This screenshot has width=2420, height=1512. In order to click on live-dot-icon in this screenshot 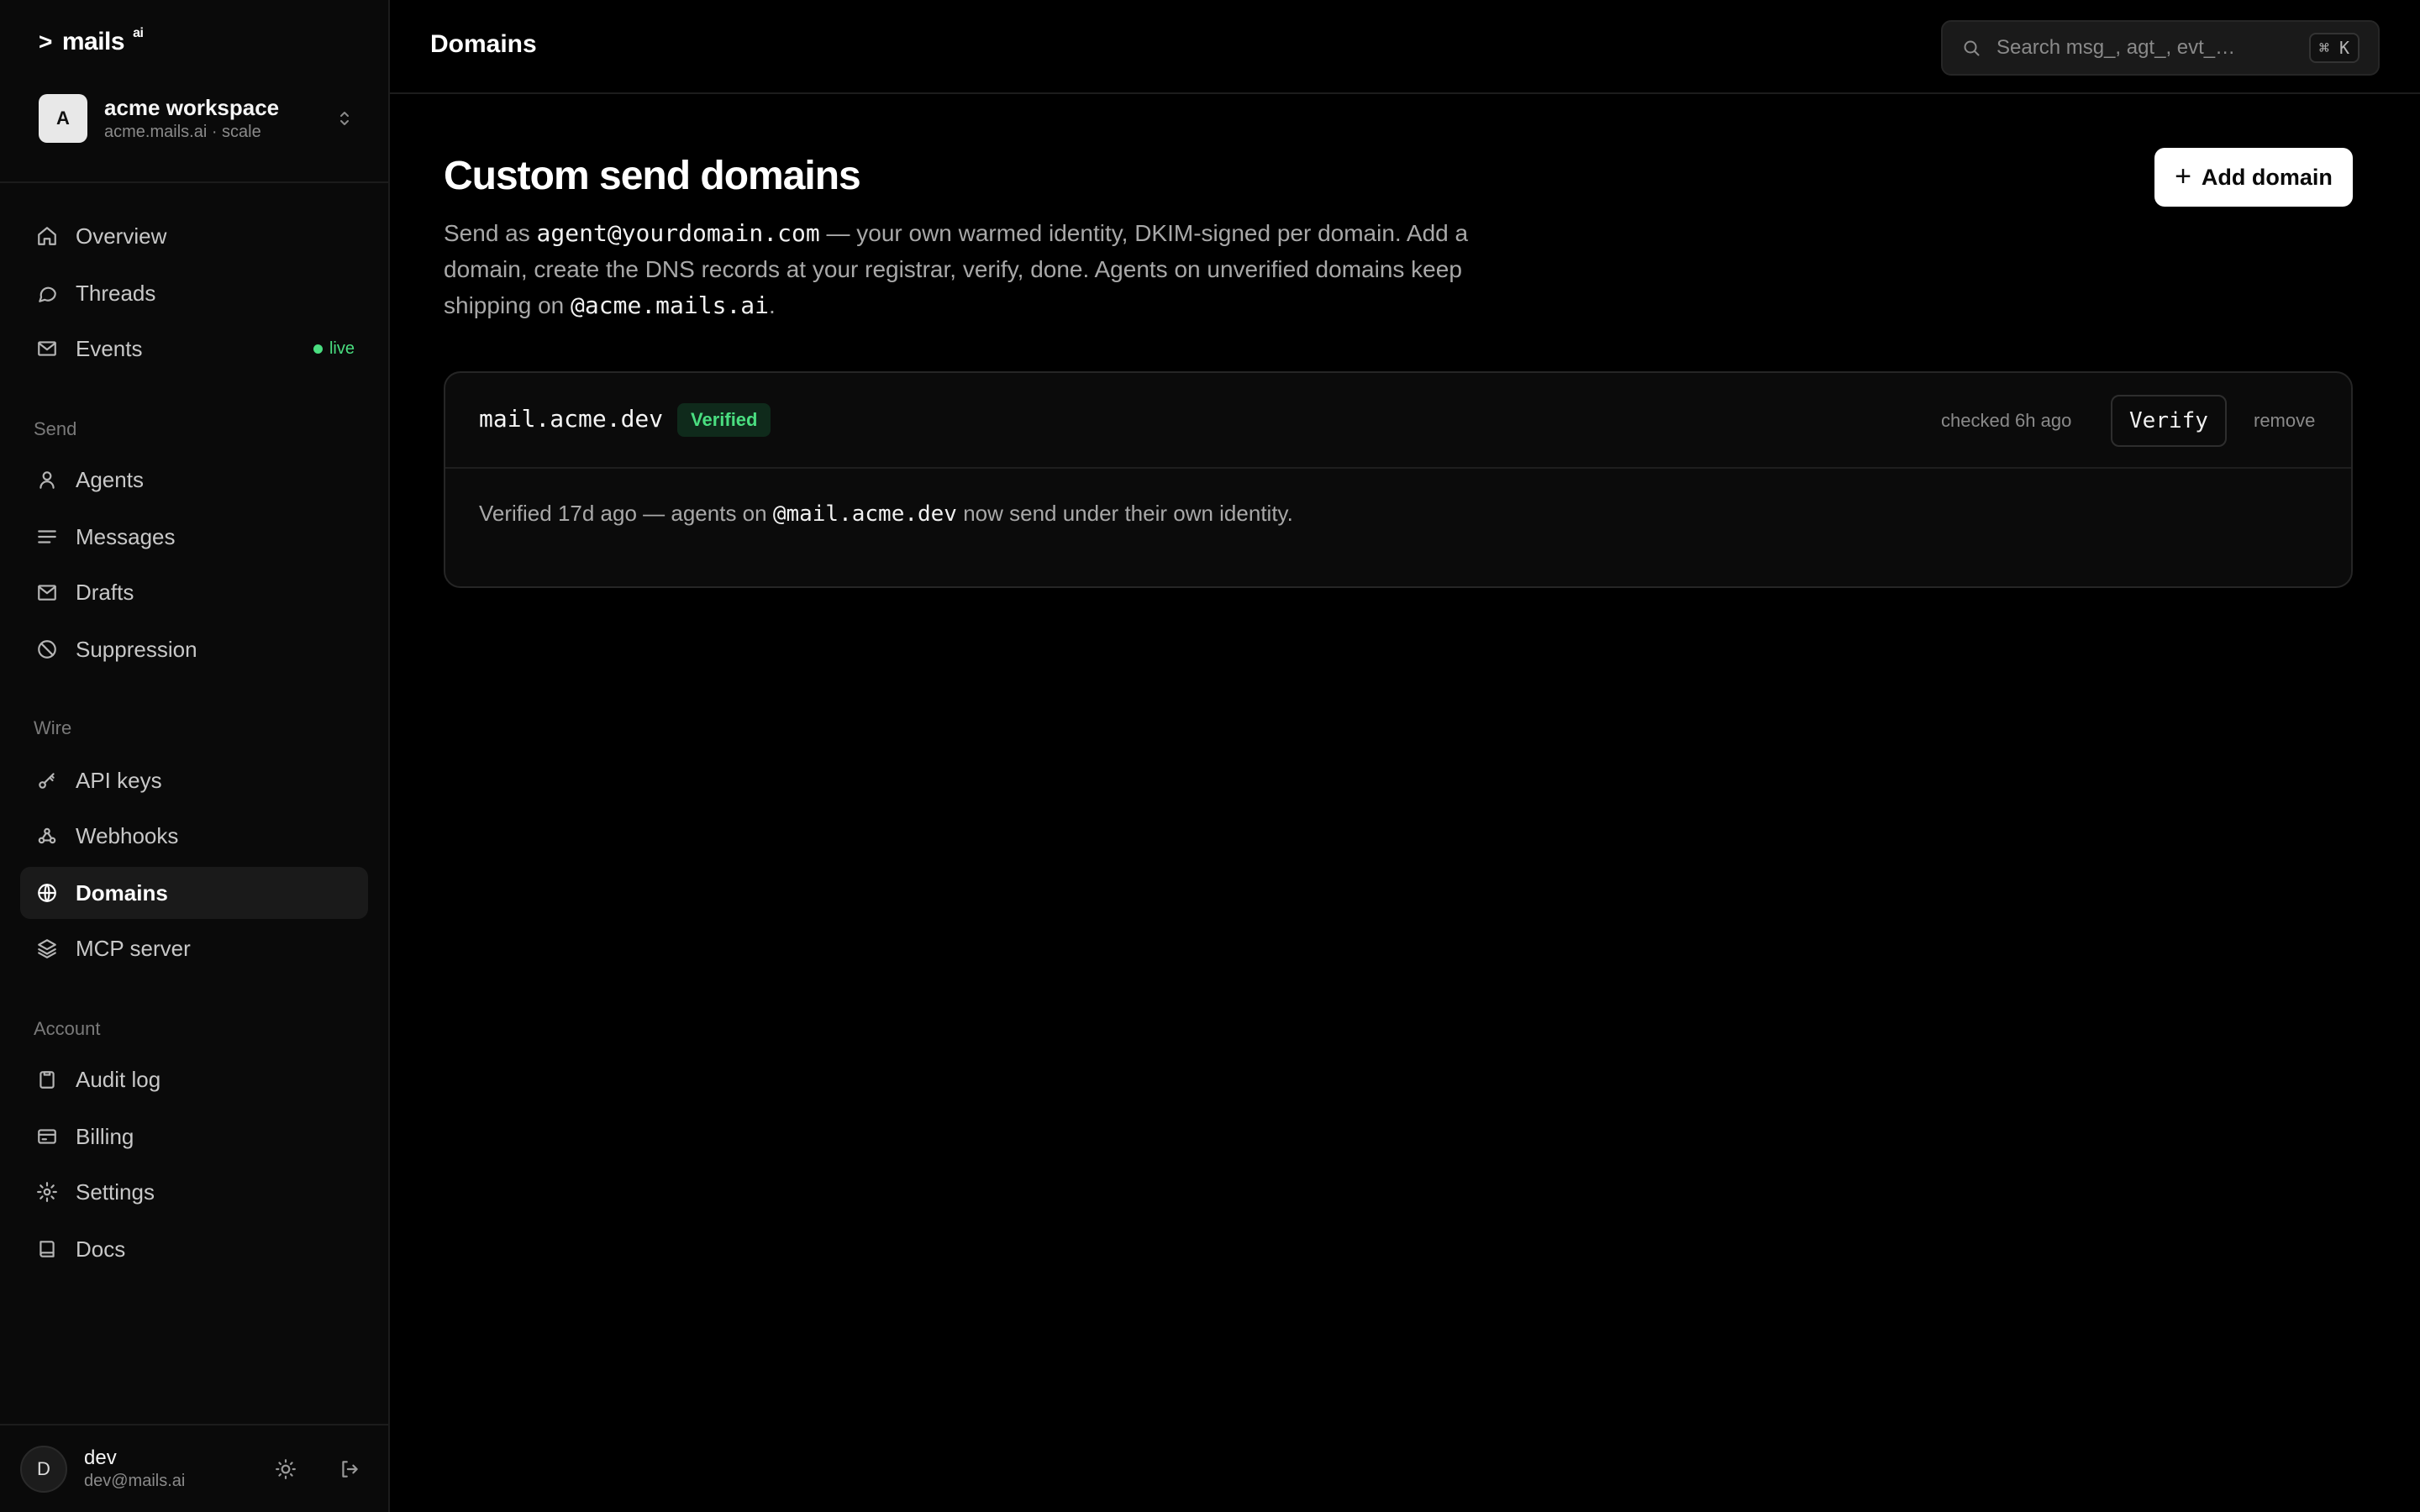, I will do `click(318, 349)`.